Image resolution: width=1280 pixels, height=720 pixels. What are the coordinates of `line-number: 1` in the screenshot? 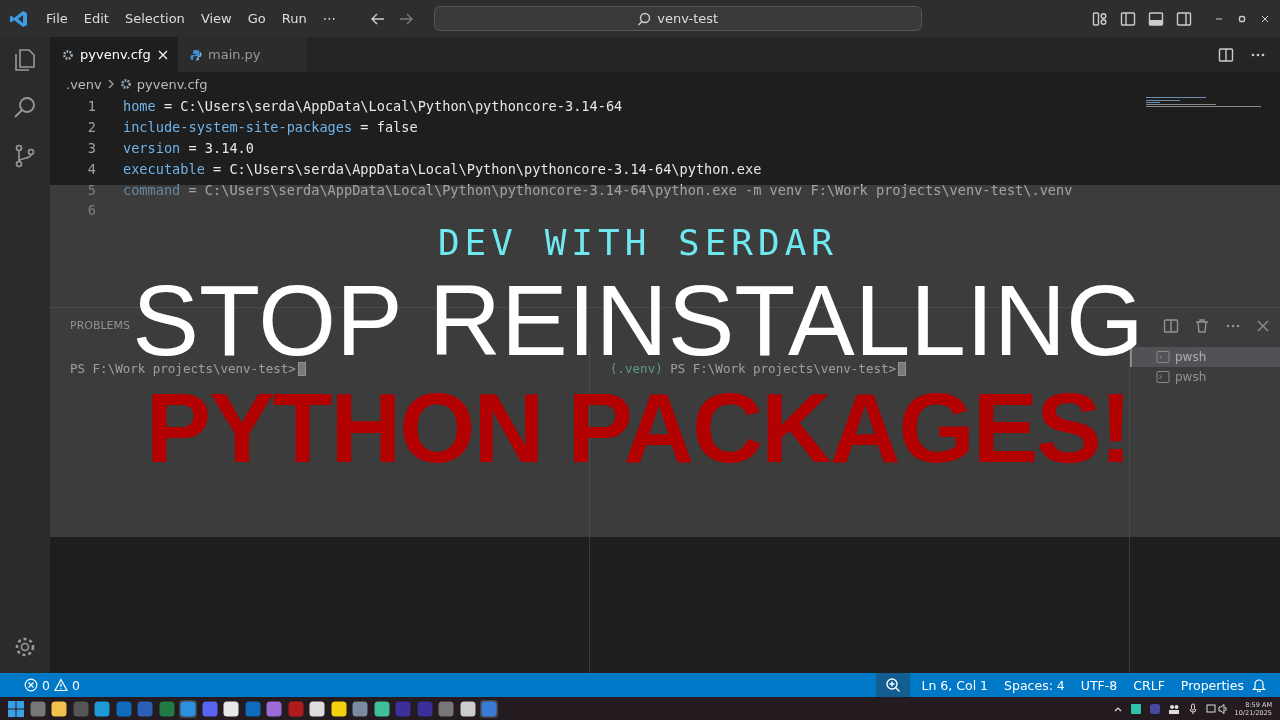 It's located at (91, 106).